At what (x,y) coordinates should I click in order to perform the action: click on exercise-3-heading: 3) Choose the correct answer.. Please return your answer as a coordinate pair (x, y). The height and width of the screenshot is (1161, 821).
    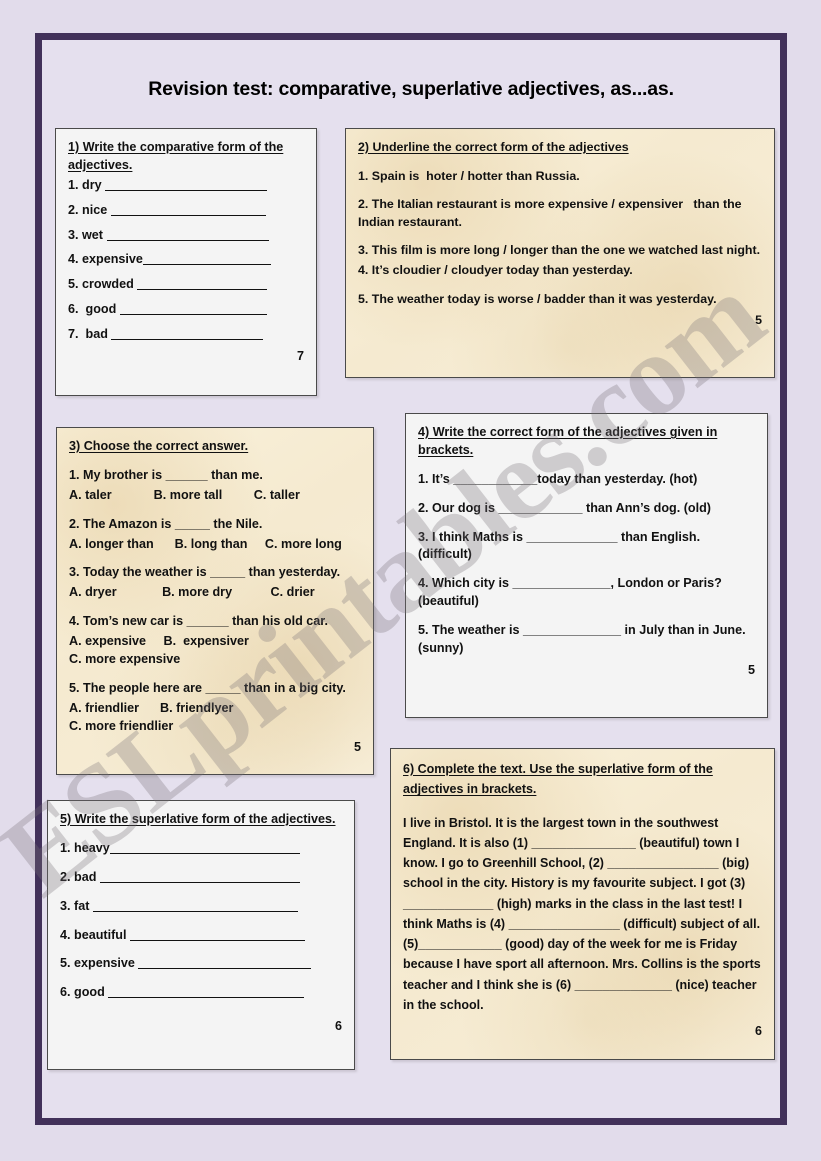
    Looking at the image, I should click on (159, 446).